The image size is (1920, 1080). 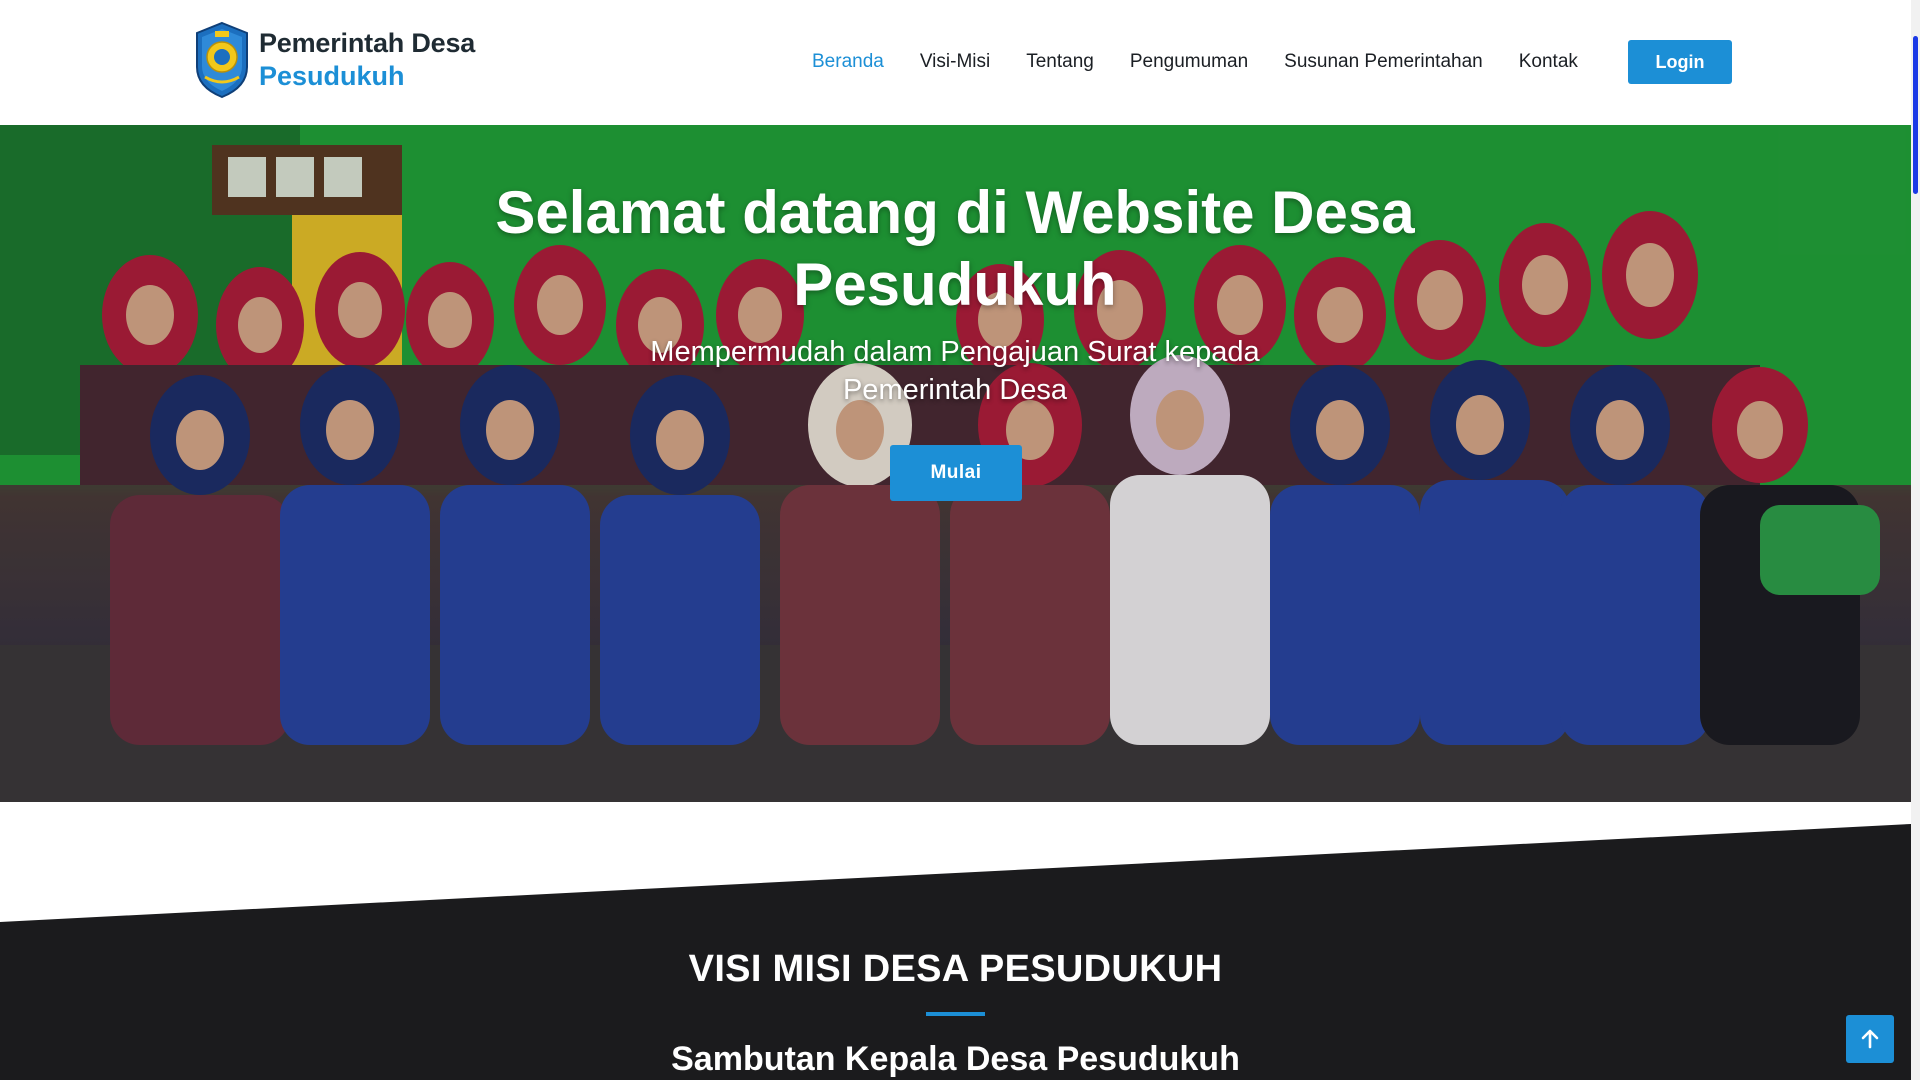 What do you see at coordinates (955, 1014) in the screenshot?
I see `section-divider` at bounding box center [955, 1014].